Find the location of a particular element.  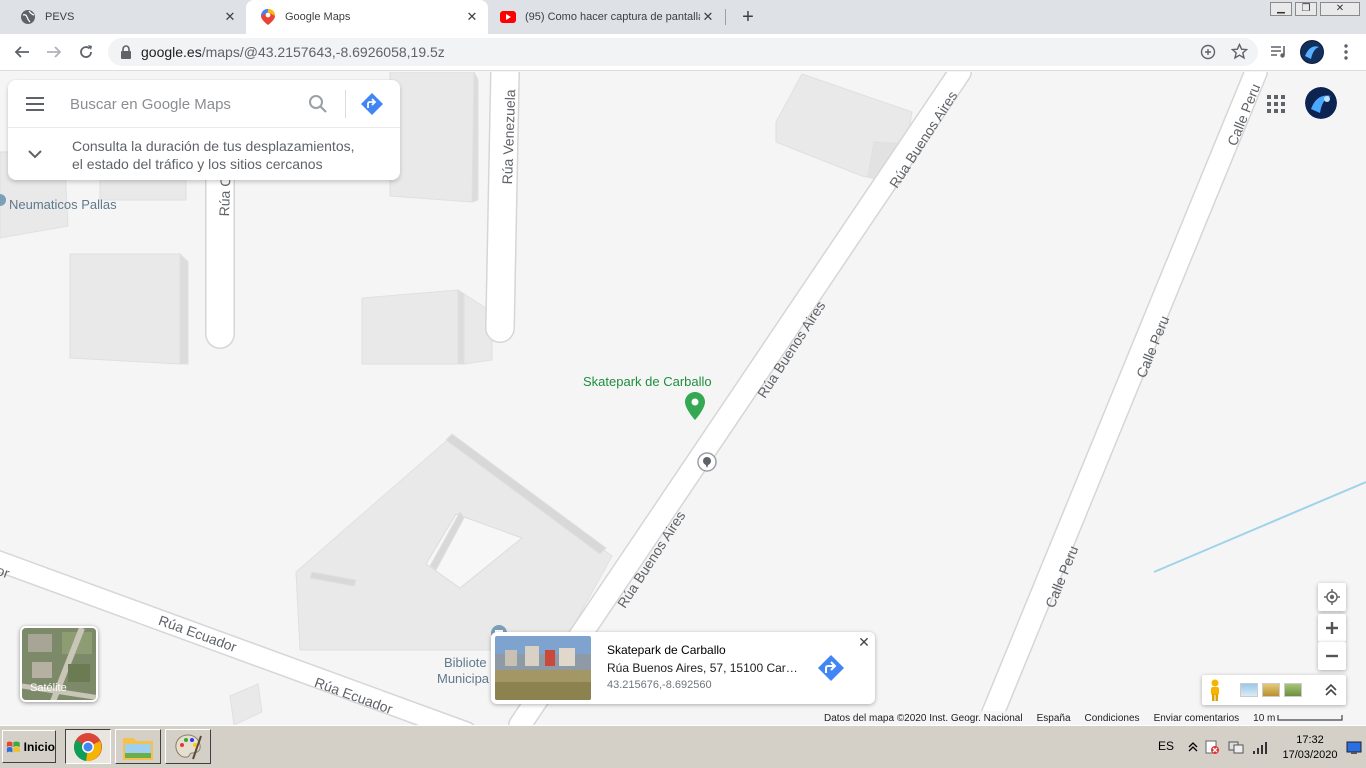

folder-icon is located at coordinates (138, 748).